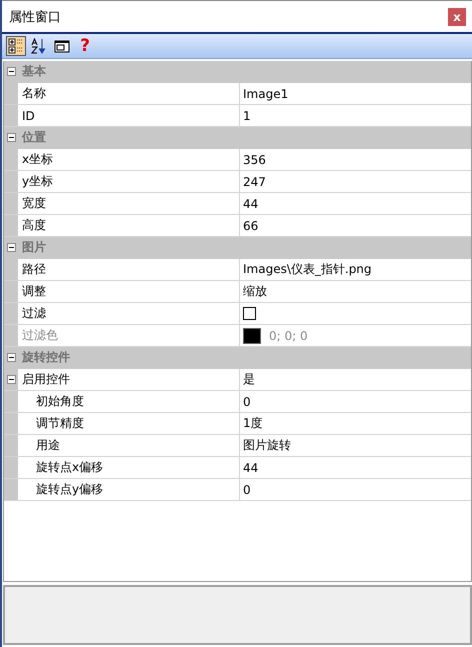  Describe the element at coordinates (250, 225) in the screenshot. I see `property-value: 66` at that location.